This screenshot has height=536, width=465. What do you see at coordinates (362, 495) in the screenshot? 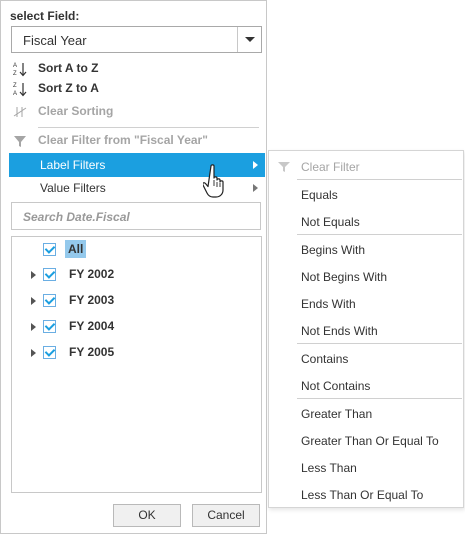
I see `submenu-less-than-or-equal: Less Than Or Equal To` at bounding box center [362, 495].